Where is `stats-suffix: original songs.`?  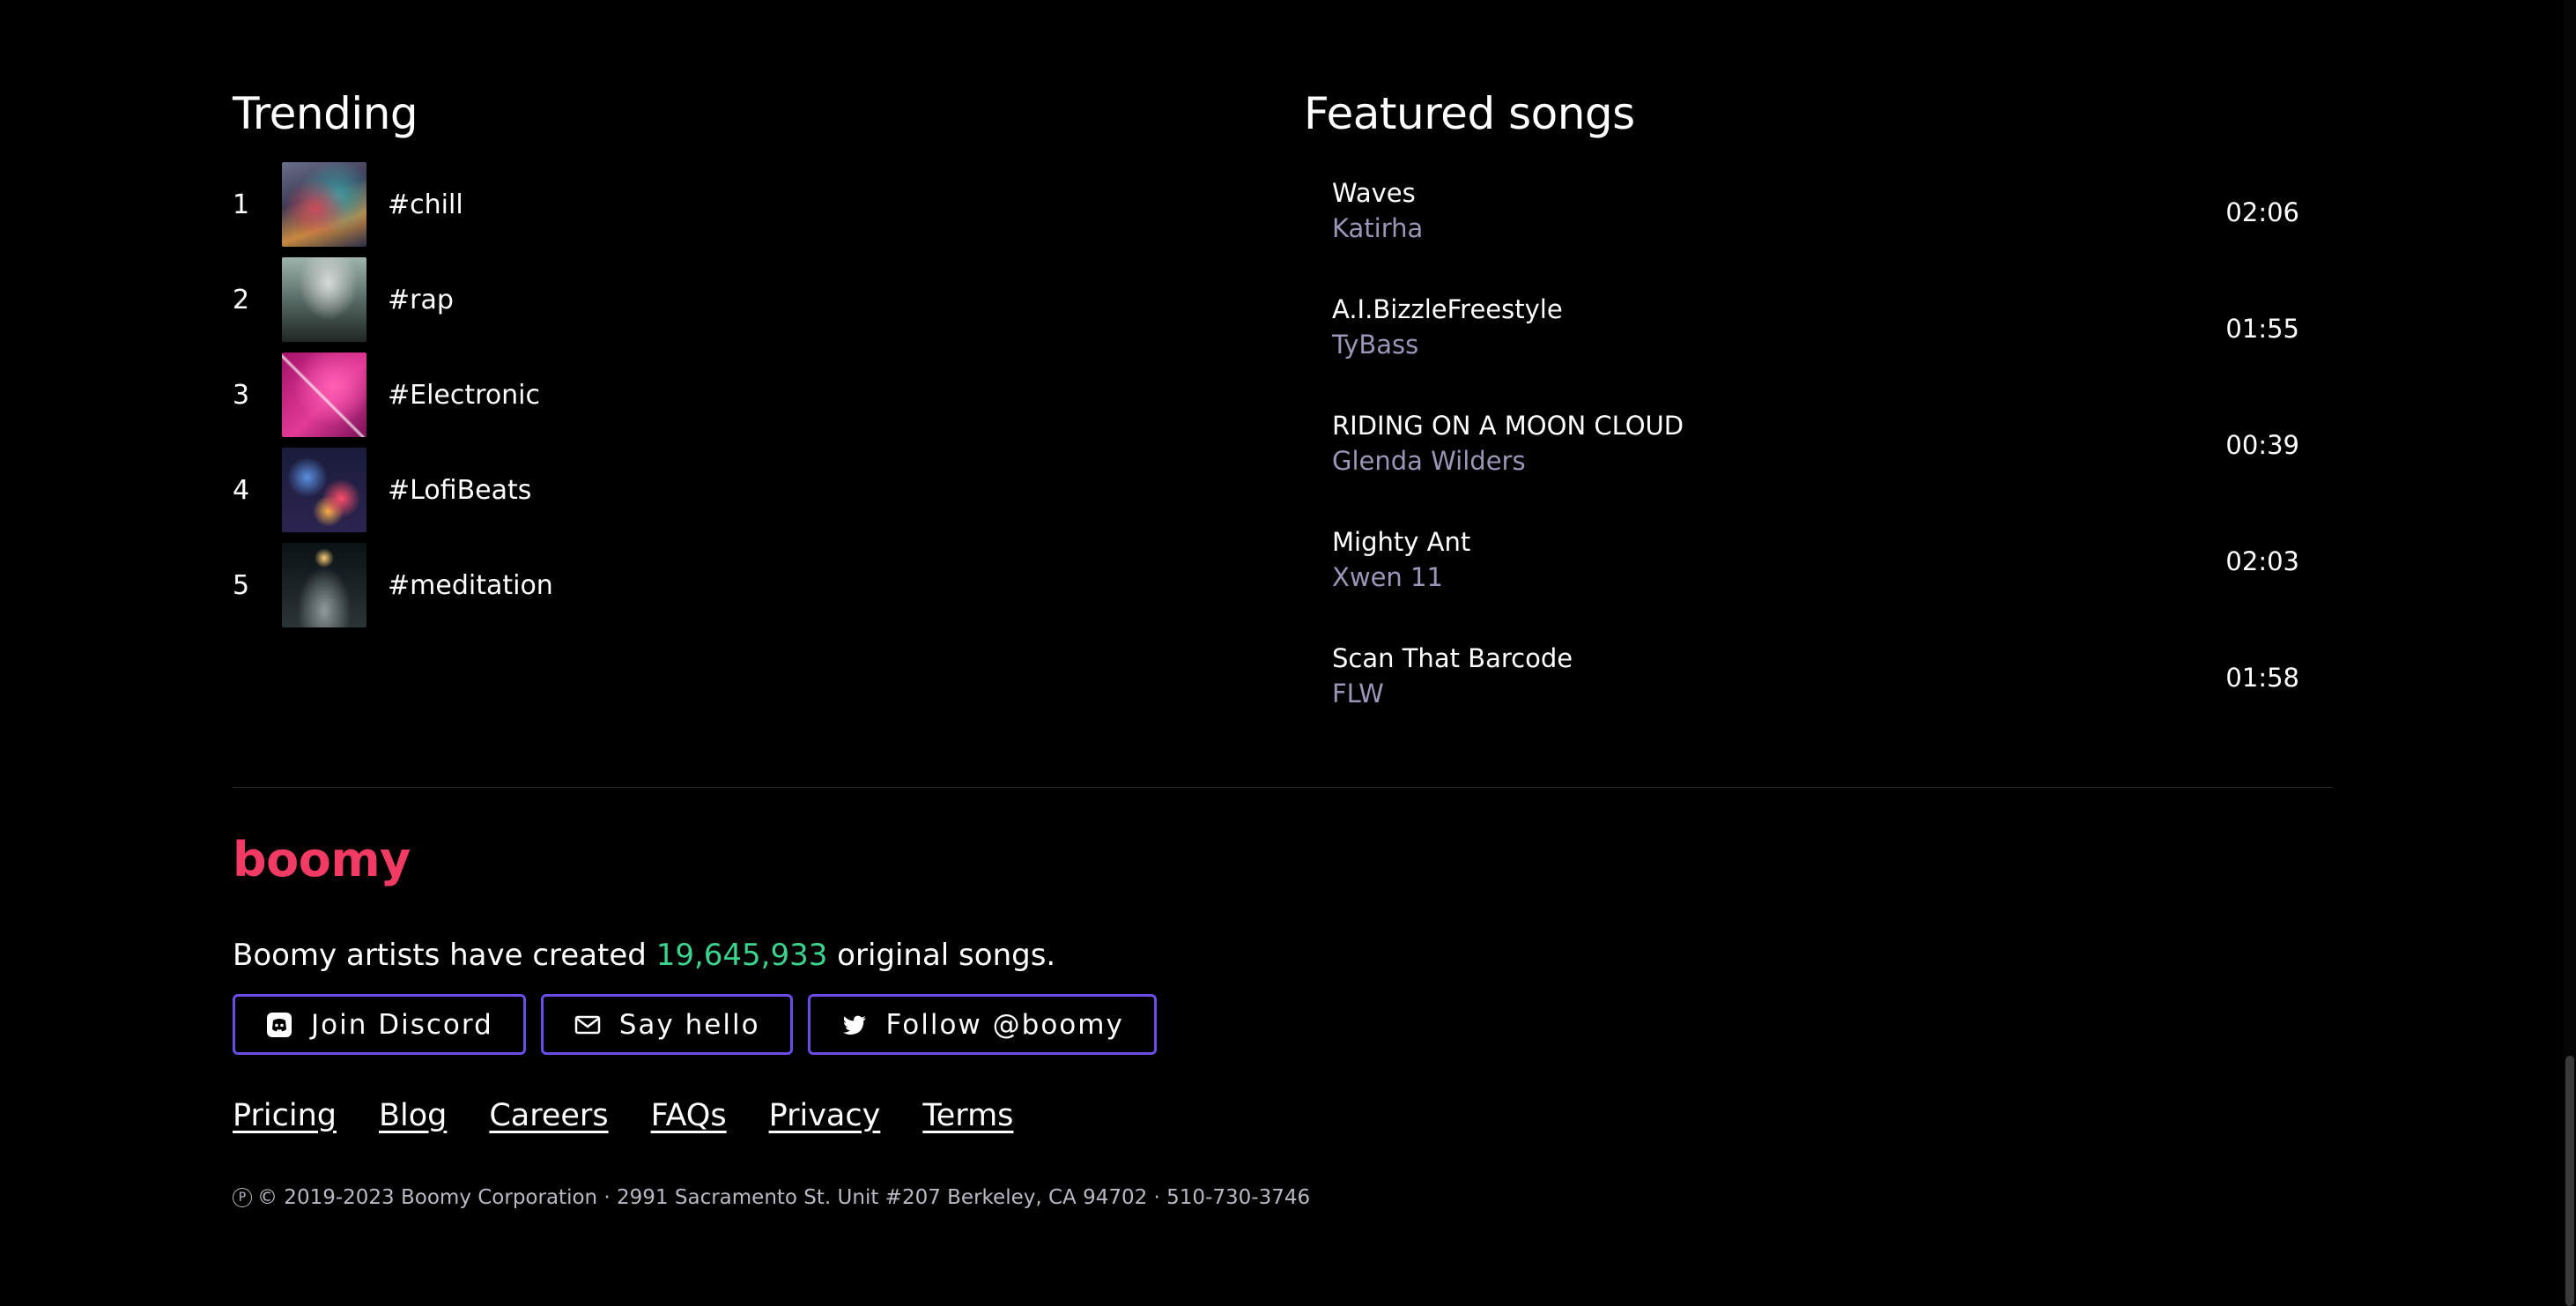 stats-suffix: original songs. is located at coordinates (942, 955).